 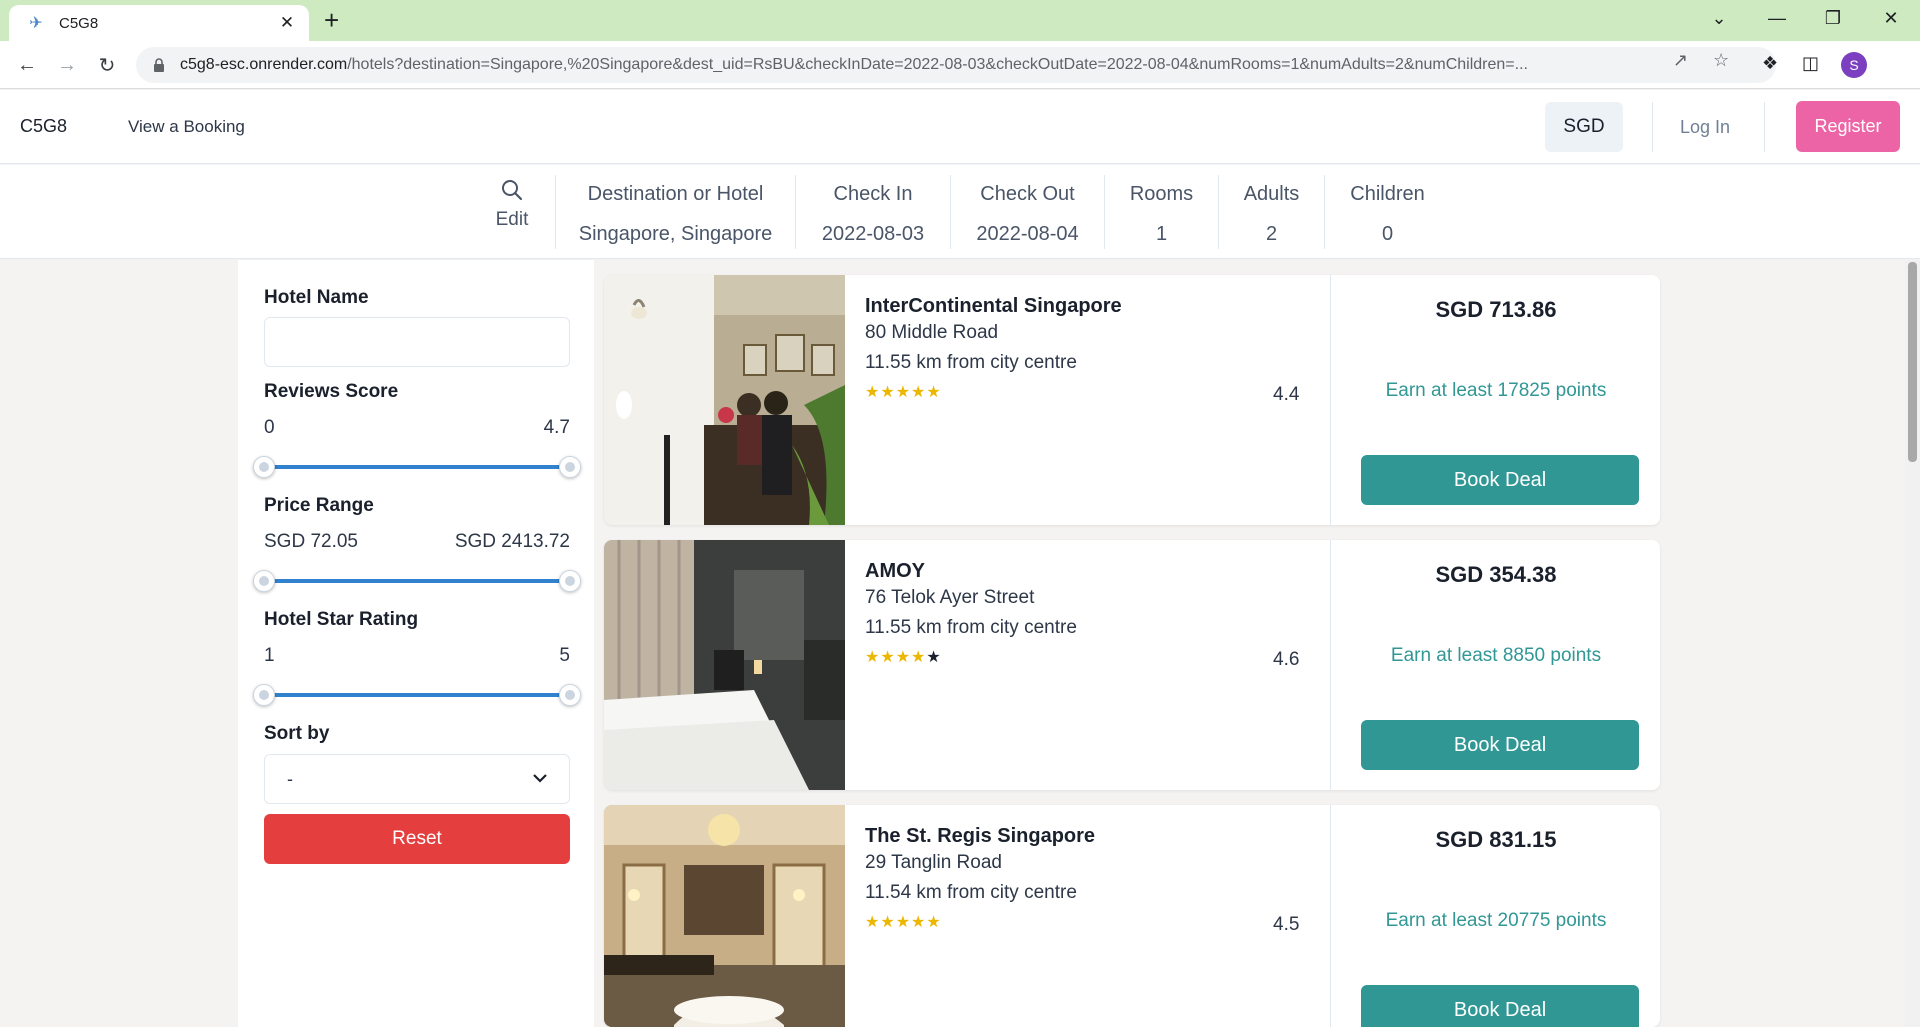 I want to click on currency-button: SGD, so click(x=1584, y=127).